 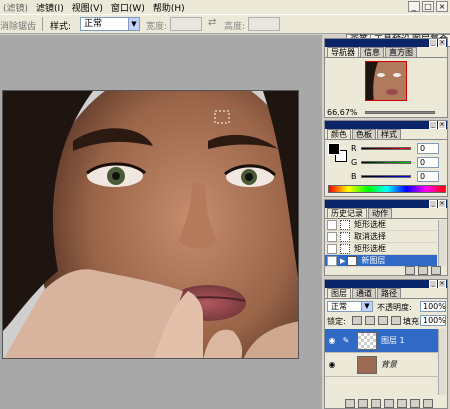 I want to click on menu-bar: (滤镜) 滤镜(I) 视图(V) 窗口(W) 帮助(H), so click(x=225, y=7).